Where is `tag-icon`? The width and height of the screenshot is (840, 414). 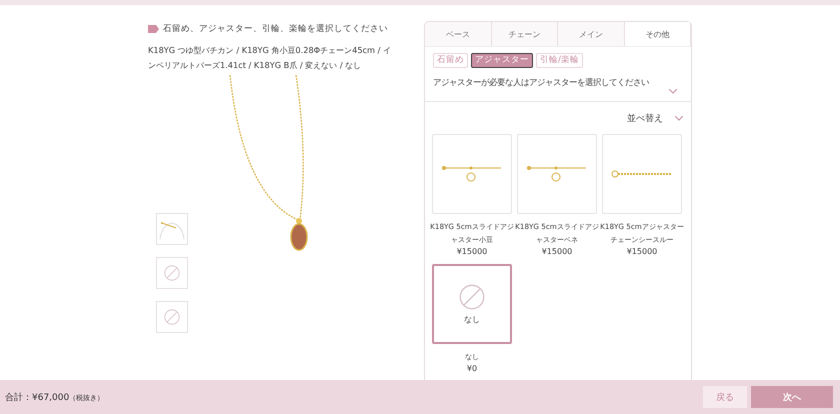
tag-icon is located at coordinates (153, 29).